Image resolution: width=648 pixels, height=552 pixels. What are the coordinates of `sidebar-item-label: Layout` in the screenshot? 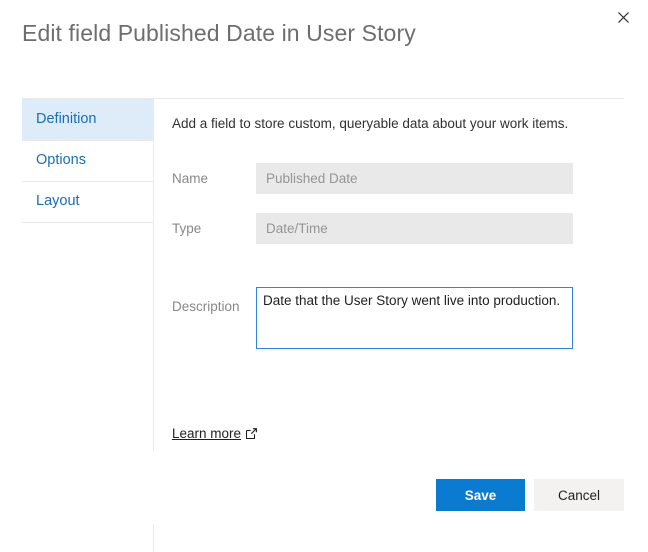 It's located at (58, 201).